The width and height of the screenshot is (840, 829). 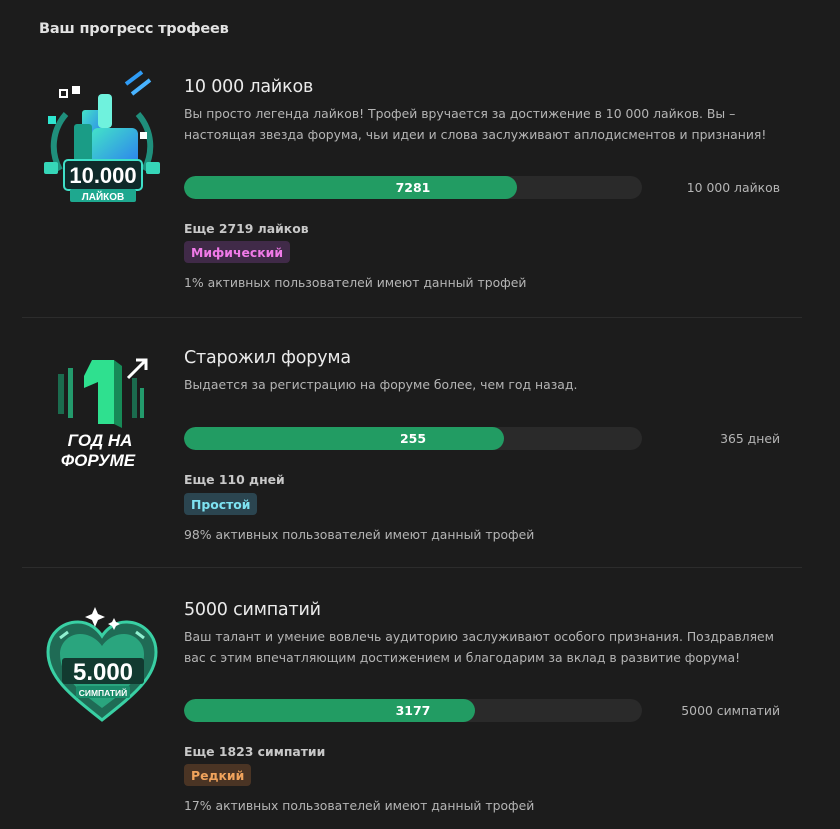 I want to click on progress-bar: 7281, so click(x=413, y=187).